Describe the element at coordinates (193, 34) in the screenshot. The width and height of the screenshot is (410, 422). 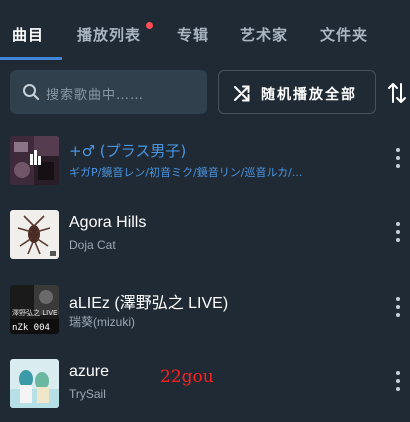
I see `tab-albums: 专辑` at that location.